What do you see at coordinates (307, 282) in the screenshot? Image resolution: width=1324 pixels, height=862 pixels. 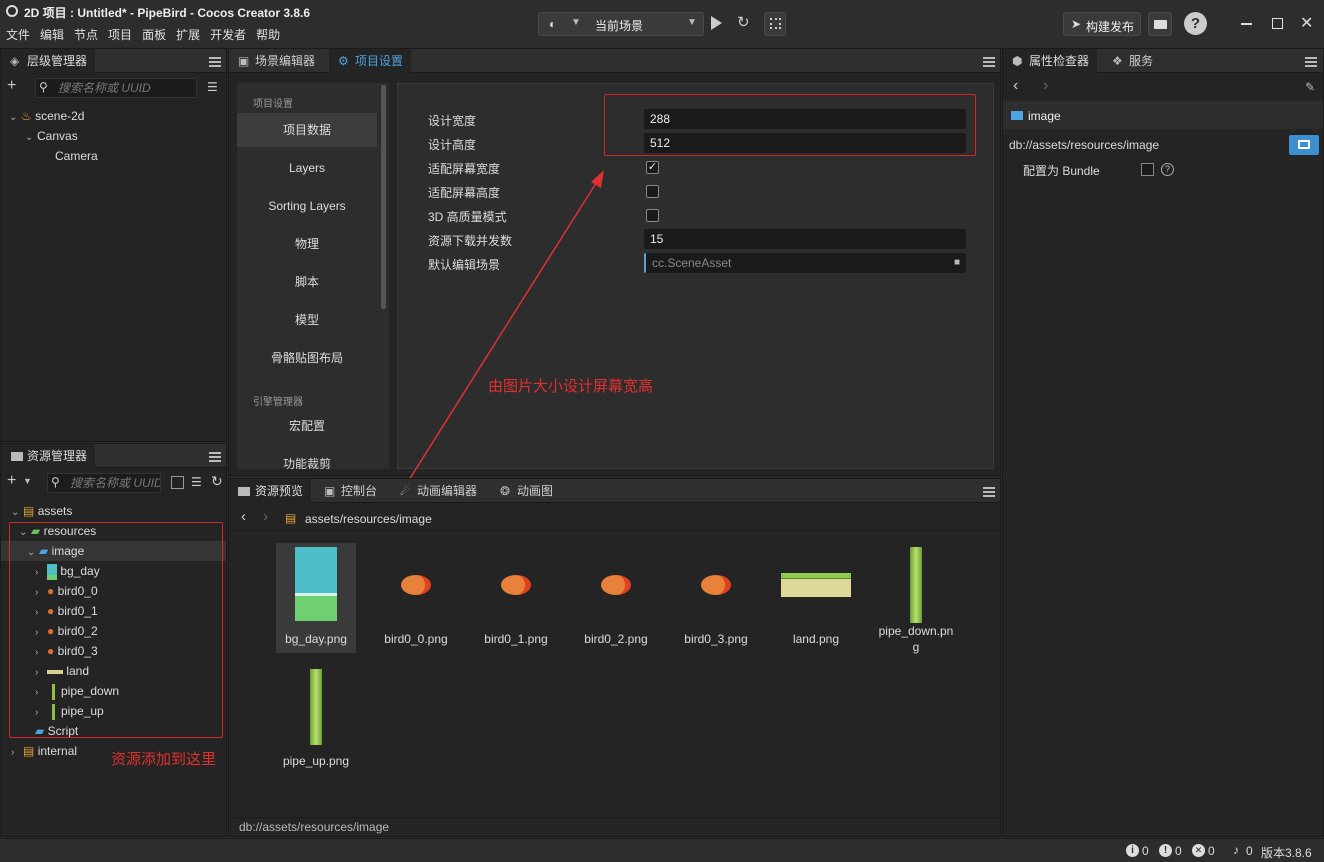 I see `sidebar-item-script: 脚本` at bounding box center [307, 282].